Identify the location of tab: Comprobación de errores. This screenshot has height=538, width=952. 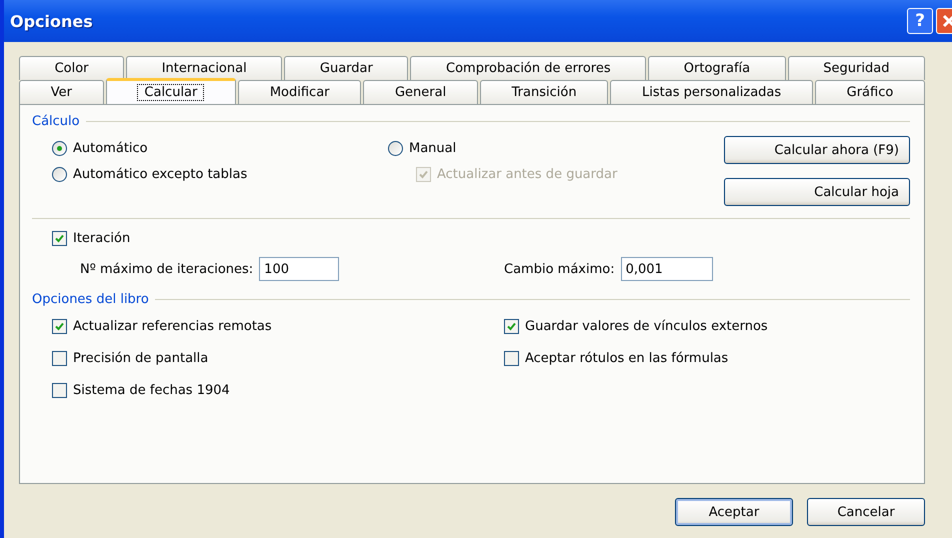
(528, 68).